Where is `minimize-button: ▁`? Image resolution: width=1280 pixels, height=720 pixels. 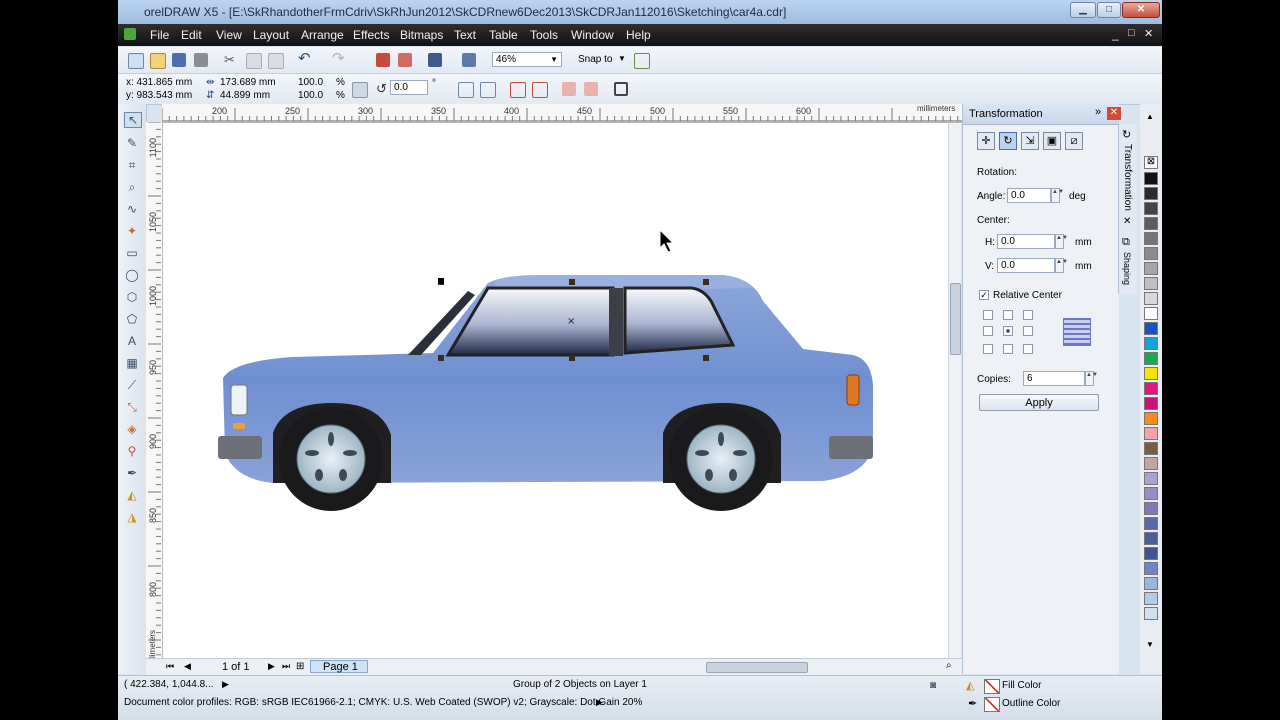
minimize-button: ▁ is located at coordinates (1083, 10).